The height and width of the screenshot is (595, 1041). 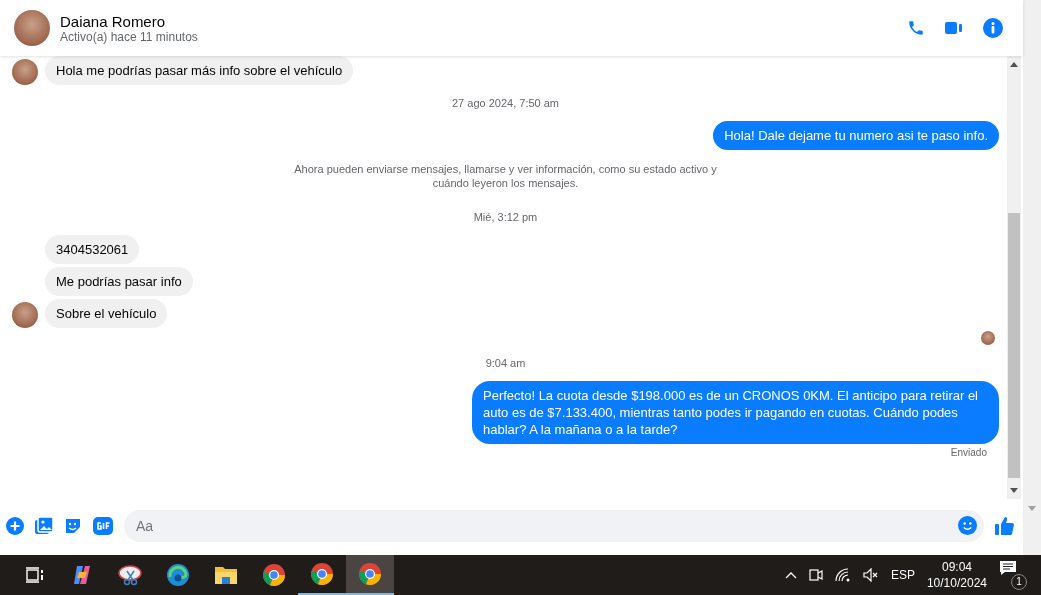 I want to click on timestamp: 9:04 am, so click(x=505, y=363).